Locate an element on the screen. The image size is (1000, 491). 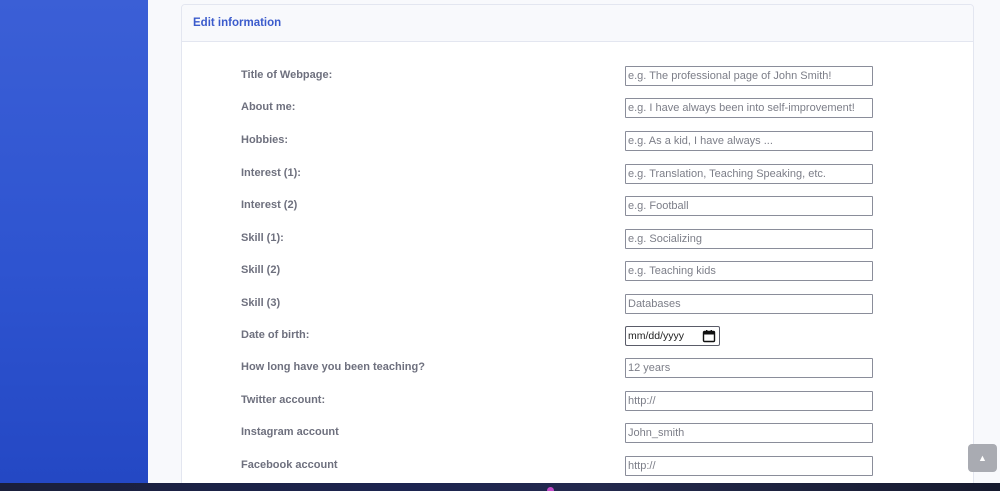
form-row-skill-2: Skill (2) is located at coordinates (577, 271).